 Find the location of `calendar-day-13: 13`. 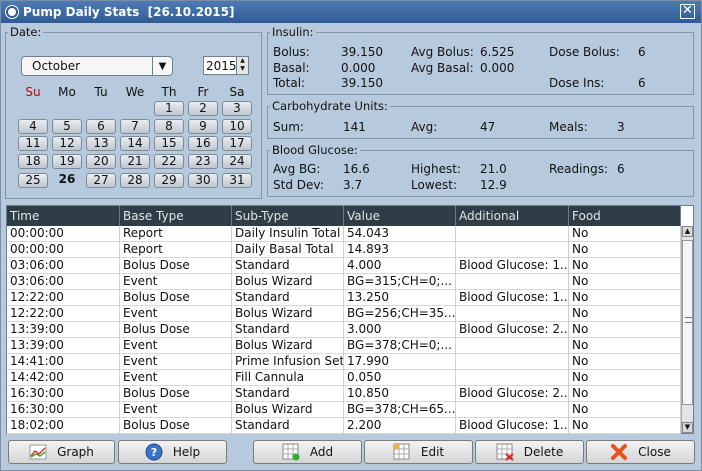

calendar-day-13: 13 is located at coordinates (101, 143).